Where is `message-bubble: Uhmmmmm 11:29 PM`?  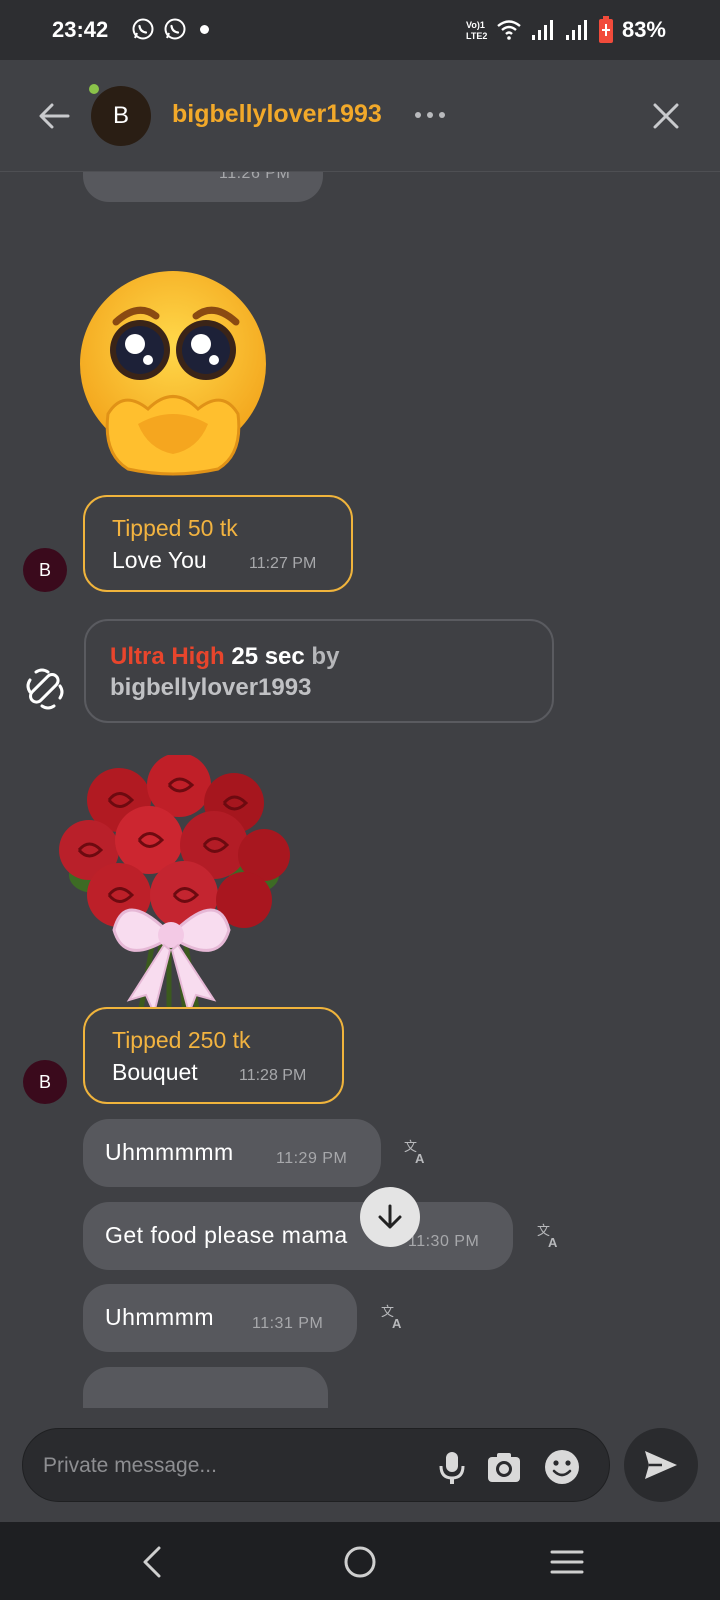 message-bubble: Uhmmmmm 11:29 PM is located at coordinates (232, 1153).